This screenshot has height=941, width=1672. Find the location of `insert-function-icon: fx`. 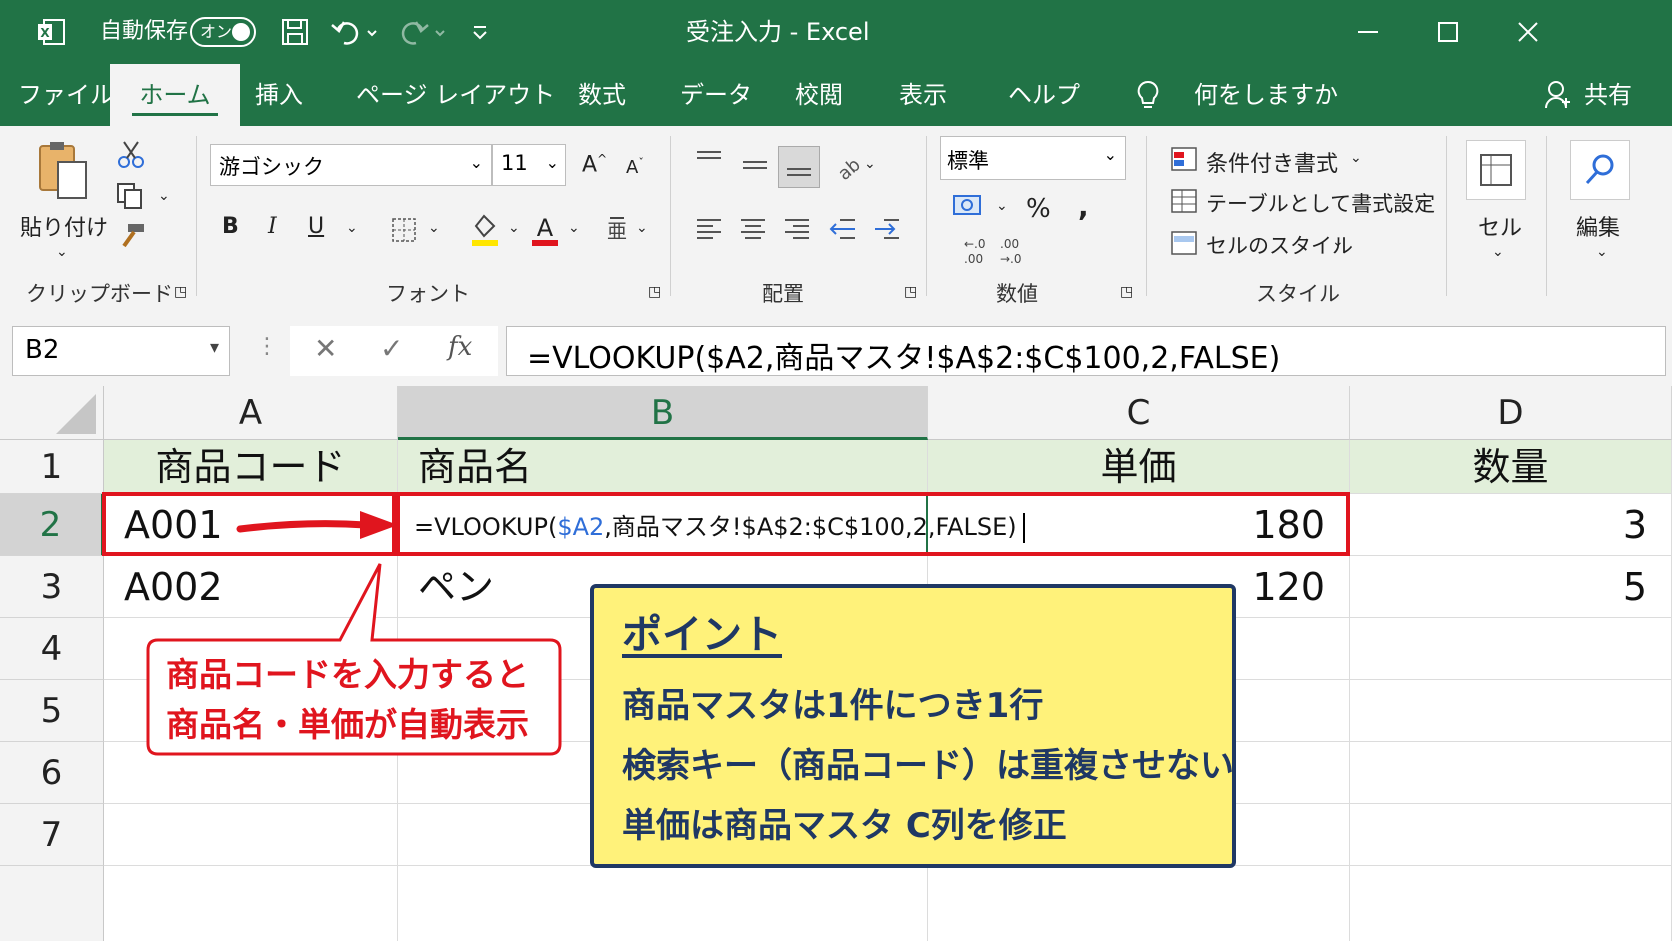

insert-function-icon: fx is located at coordinates (460, 347).